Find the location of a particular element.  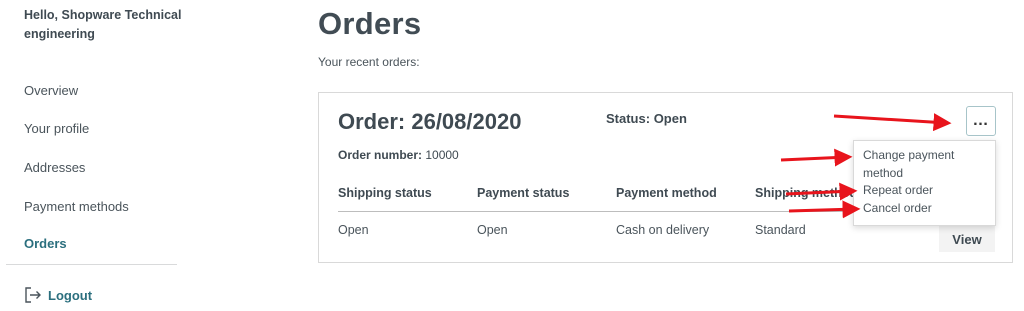

sidebar-item-profile: Your profile is located at coordinates (56, 128).